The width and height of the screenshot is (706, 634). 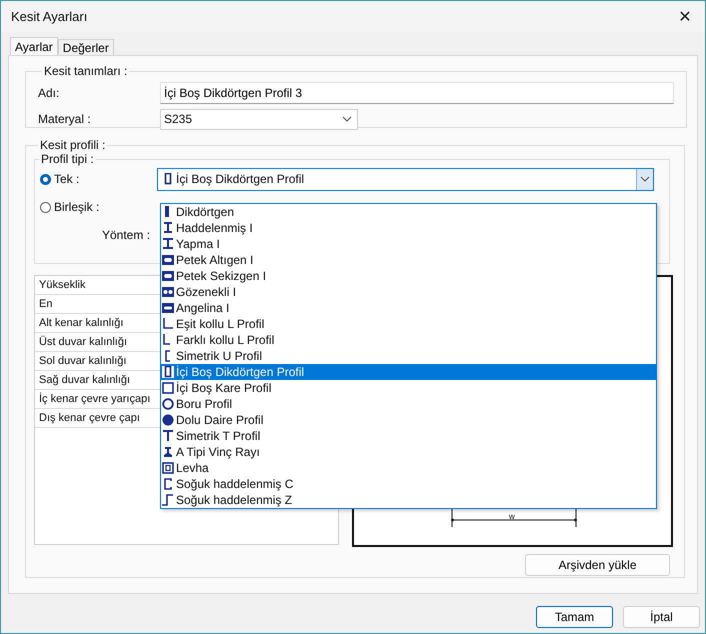 I want to click on cancel-button: İptal, so click(x=661, y=617).